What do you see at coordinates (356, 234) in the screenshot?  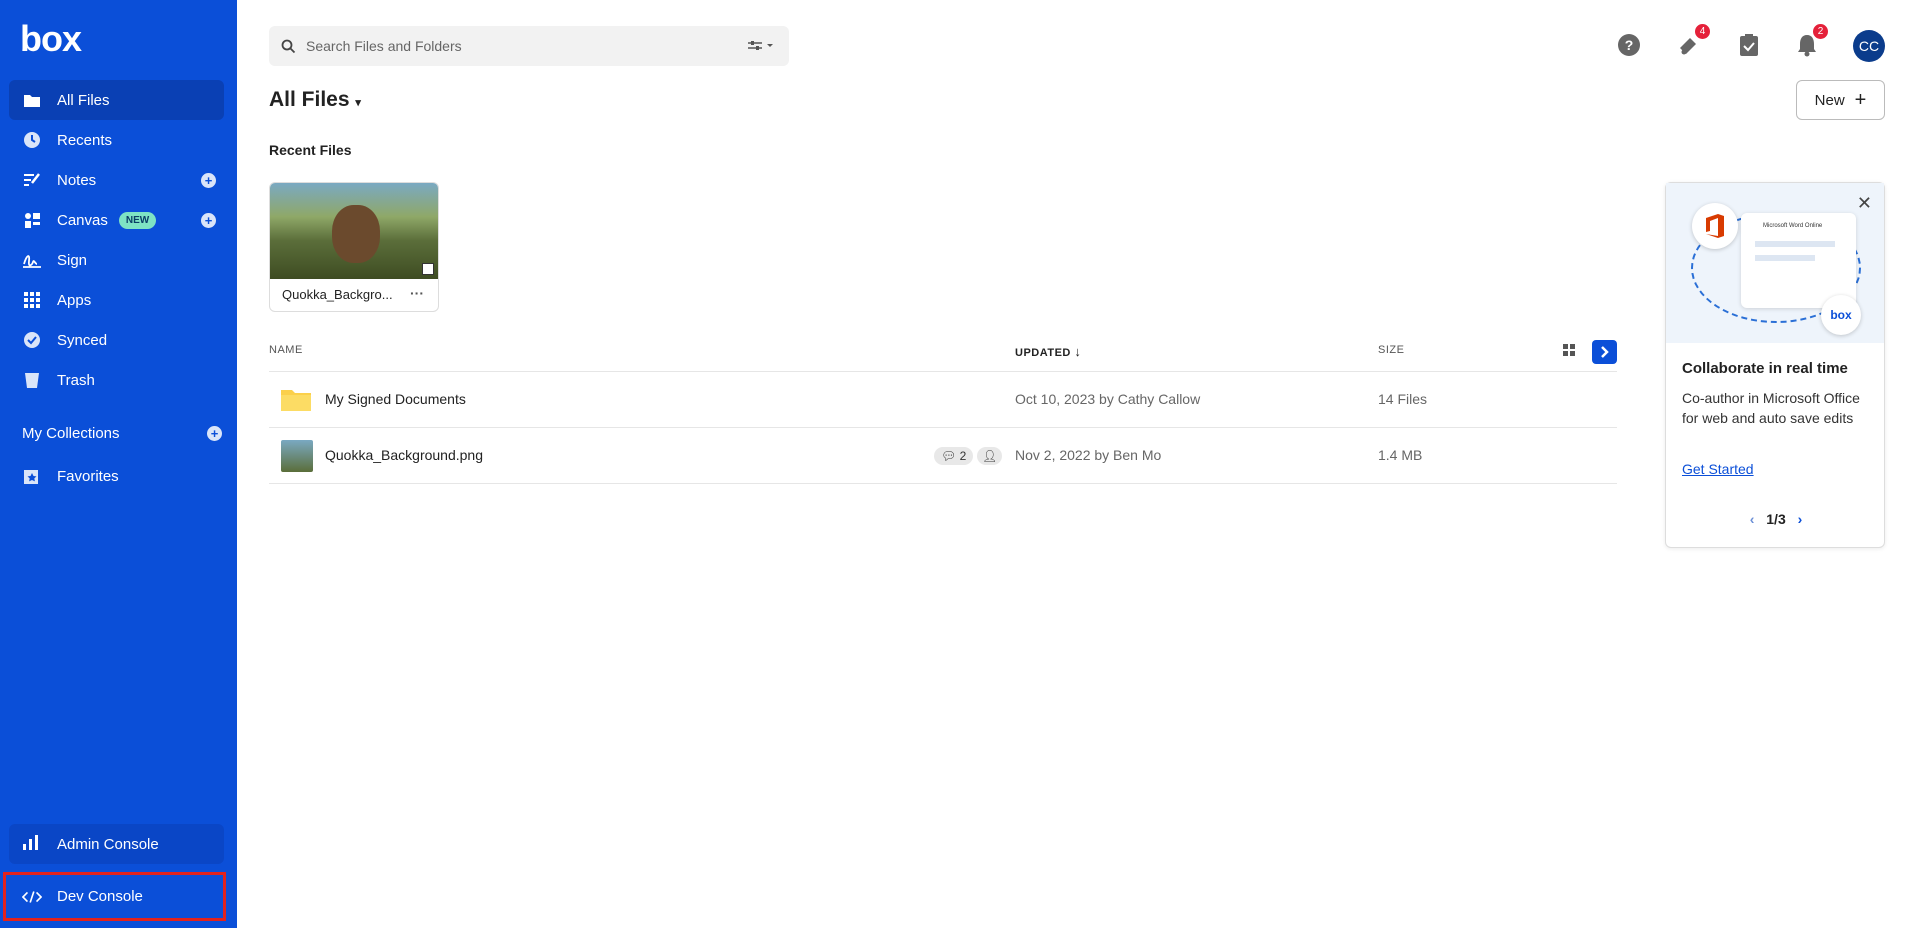 I see `quokka-image` at bounding box center [356, 234].